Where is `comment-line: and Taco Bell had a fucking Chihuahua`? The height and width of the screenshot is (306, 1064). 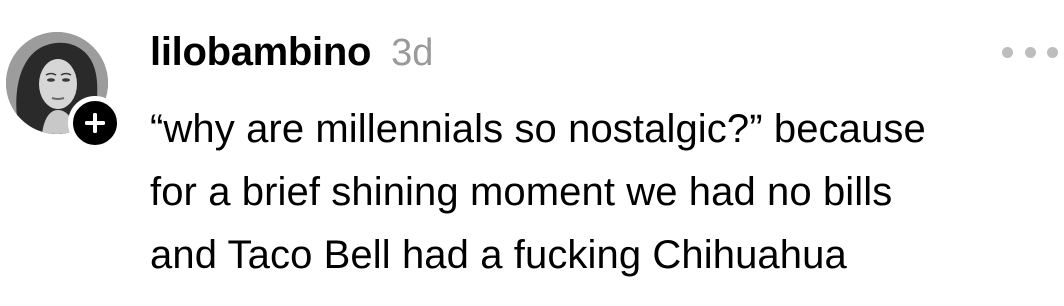
comment-line: and Taco Bell had a fucking Chihuahua is located at coordinates (498, 255).